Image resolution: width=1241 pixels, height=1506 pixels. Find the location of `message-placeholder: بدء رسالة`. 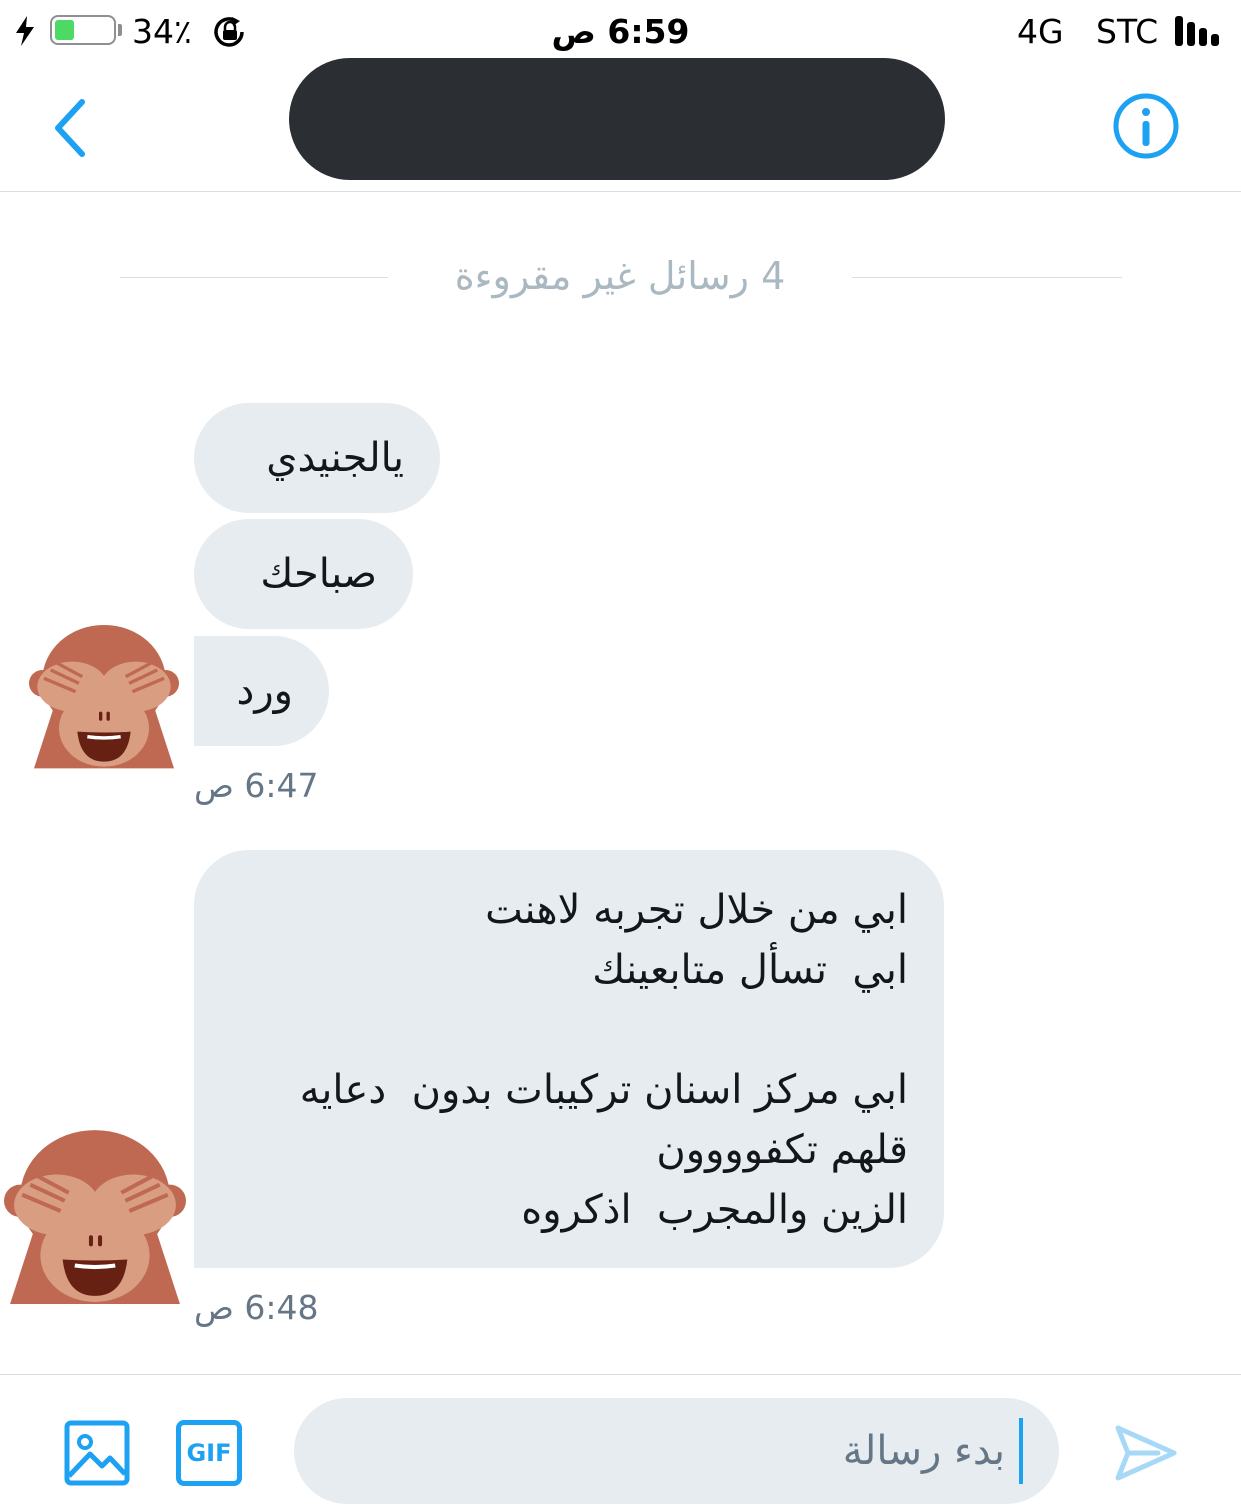

message-placeholder: بدء رسالة is located at coordinates (923, 1451).